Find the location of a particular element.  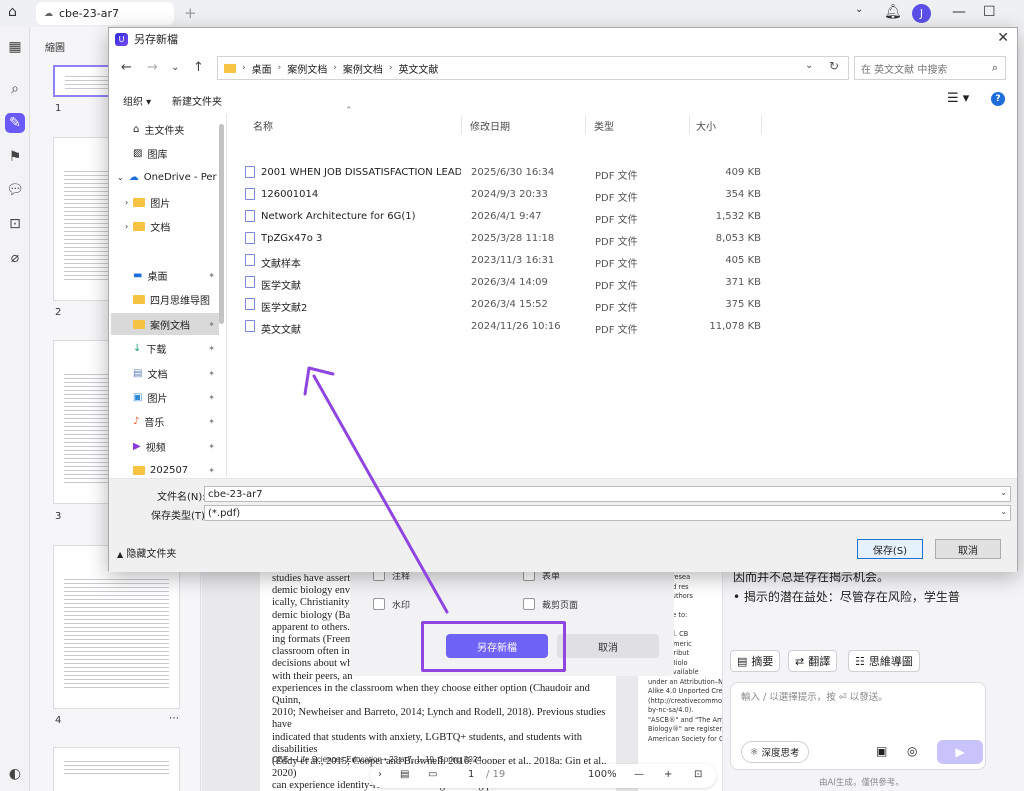

annotation-arrow is located at coordinates (376, 490).